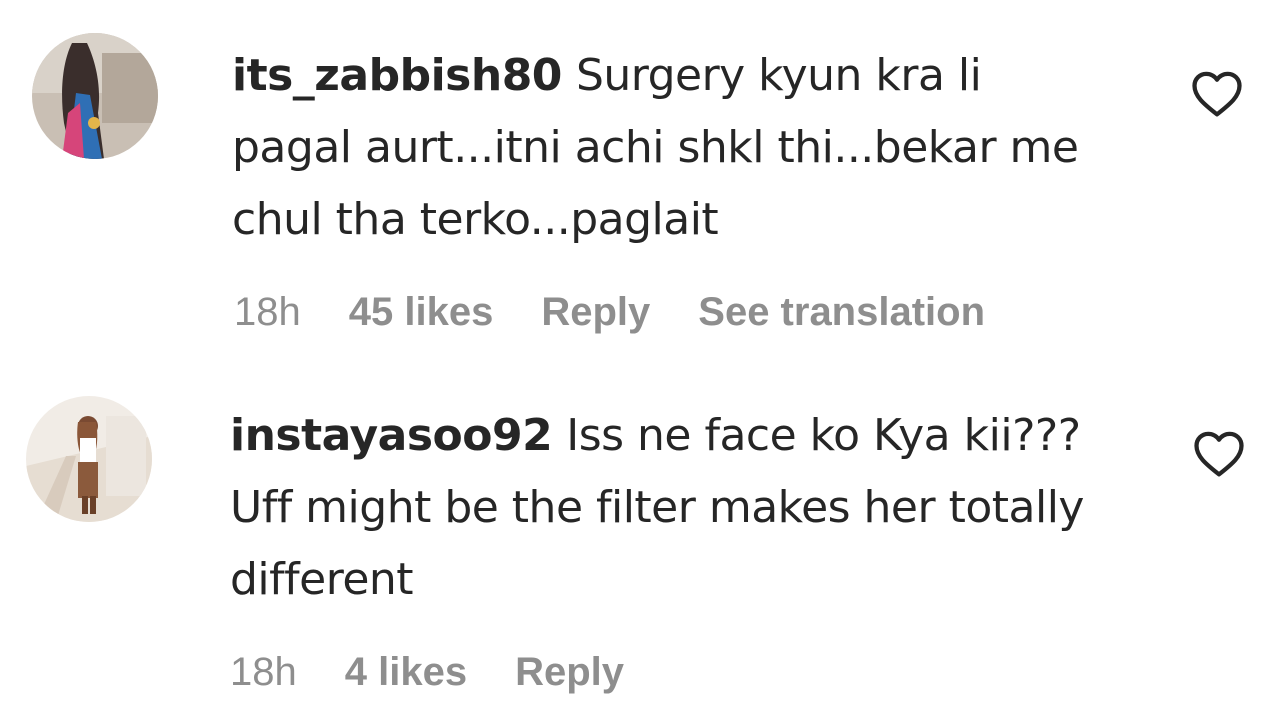 The height and width of the screenshot is (722, 1280). What do you see at coordinates (841, 312) in the screenshot?
I see `see-translation-button: See translation` at bounding box center [841, 312].